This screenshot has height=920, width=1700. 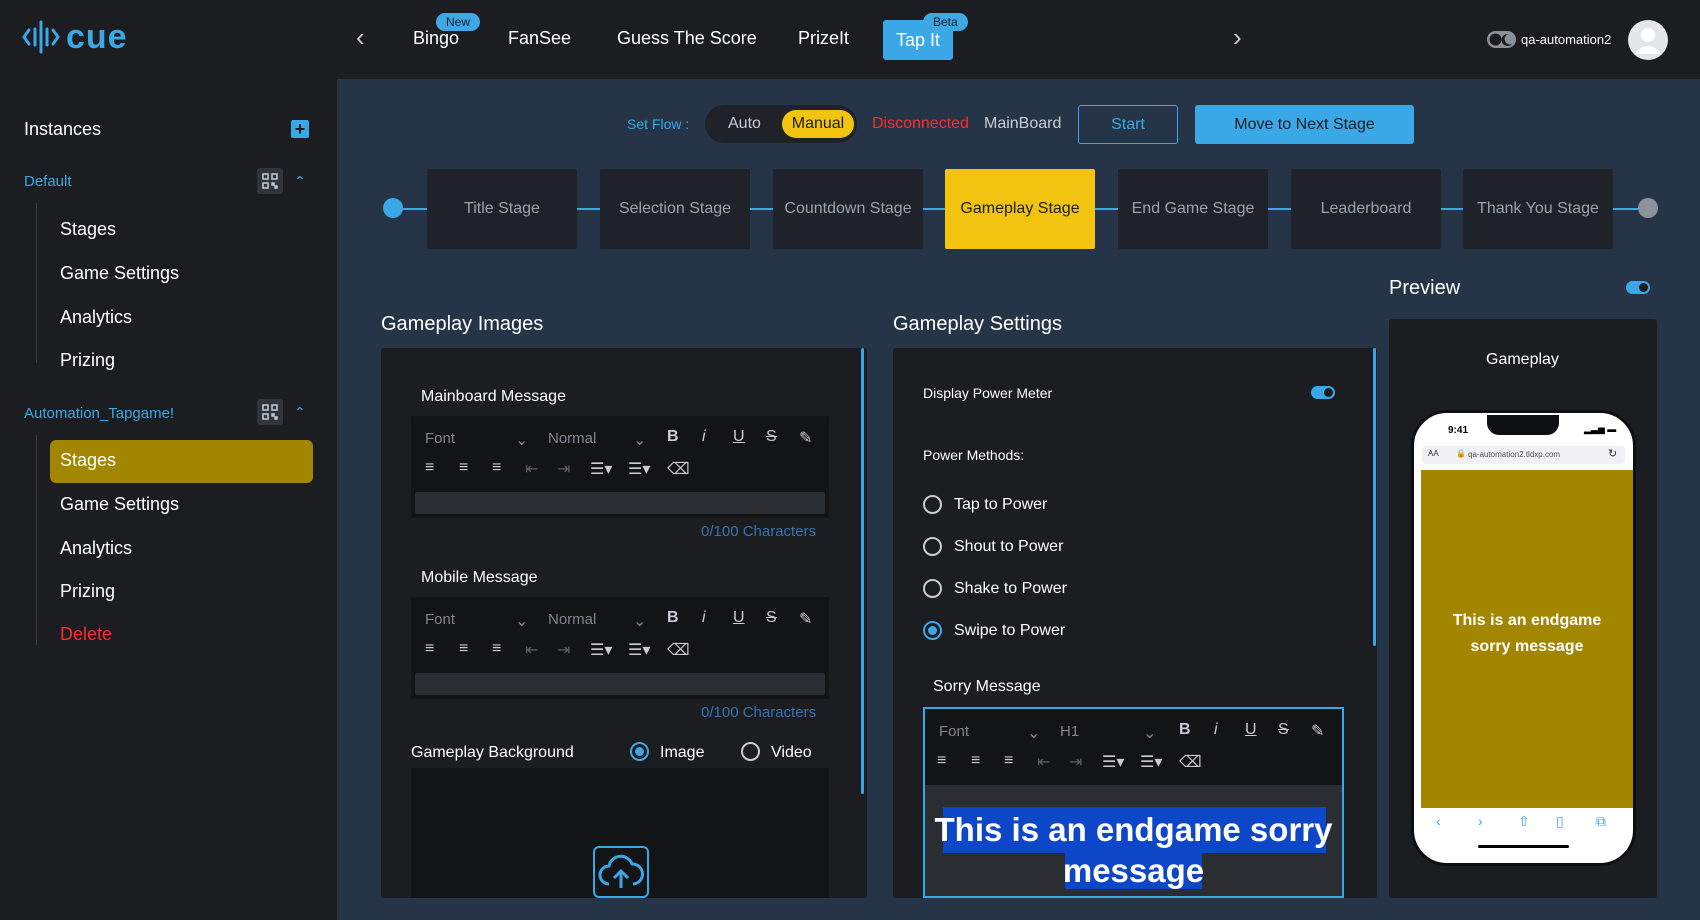 I want to click on sidebar-item-stages: Stages, so click(x=88, y=229).